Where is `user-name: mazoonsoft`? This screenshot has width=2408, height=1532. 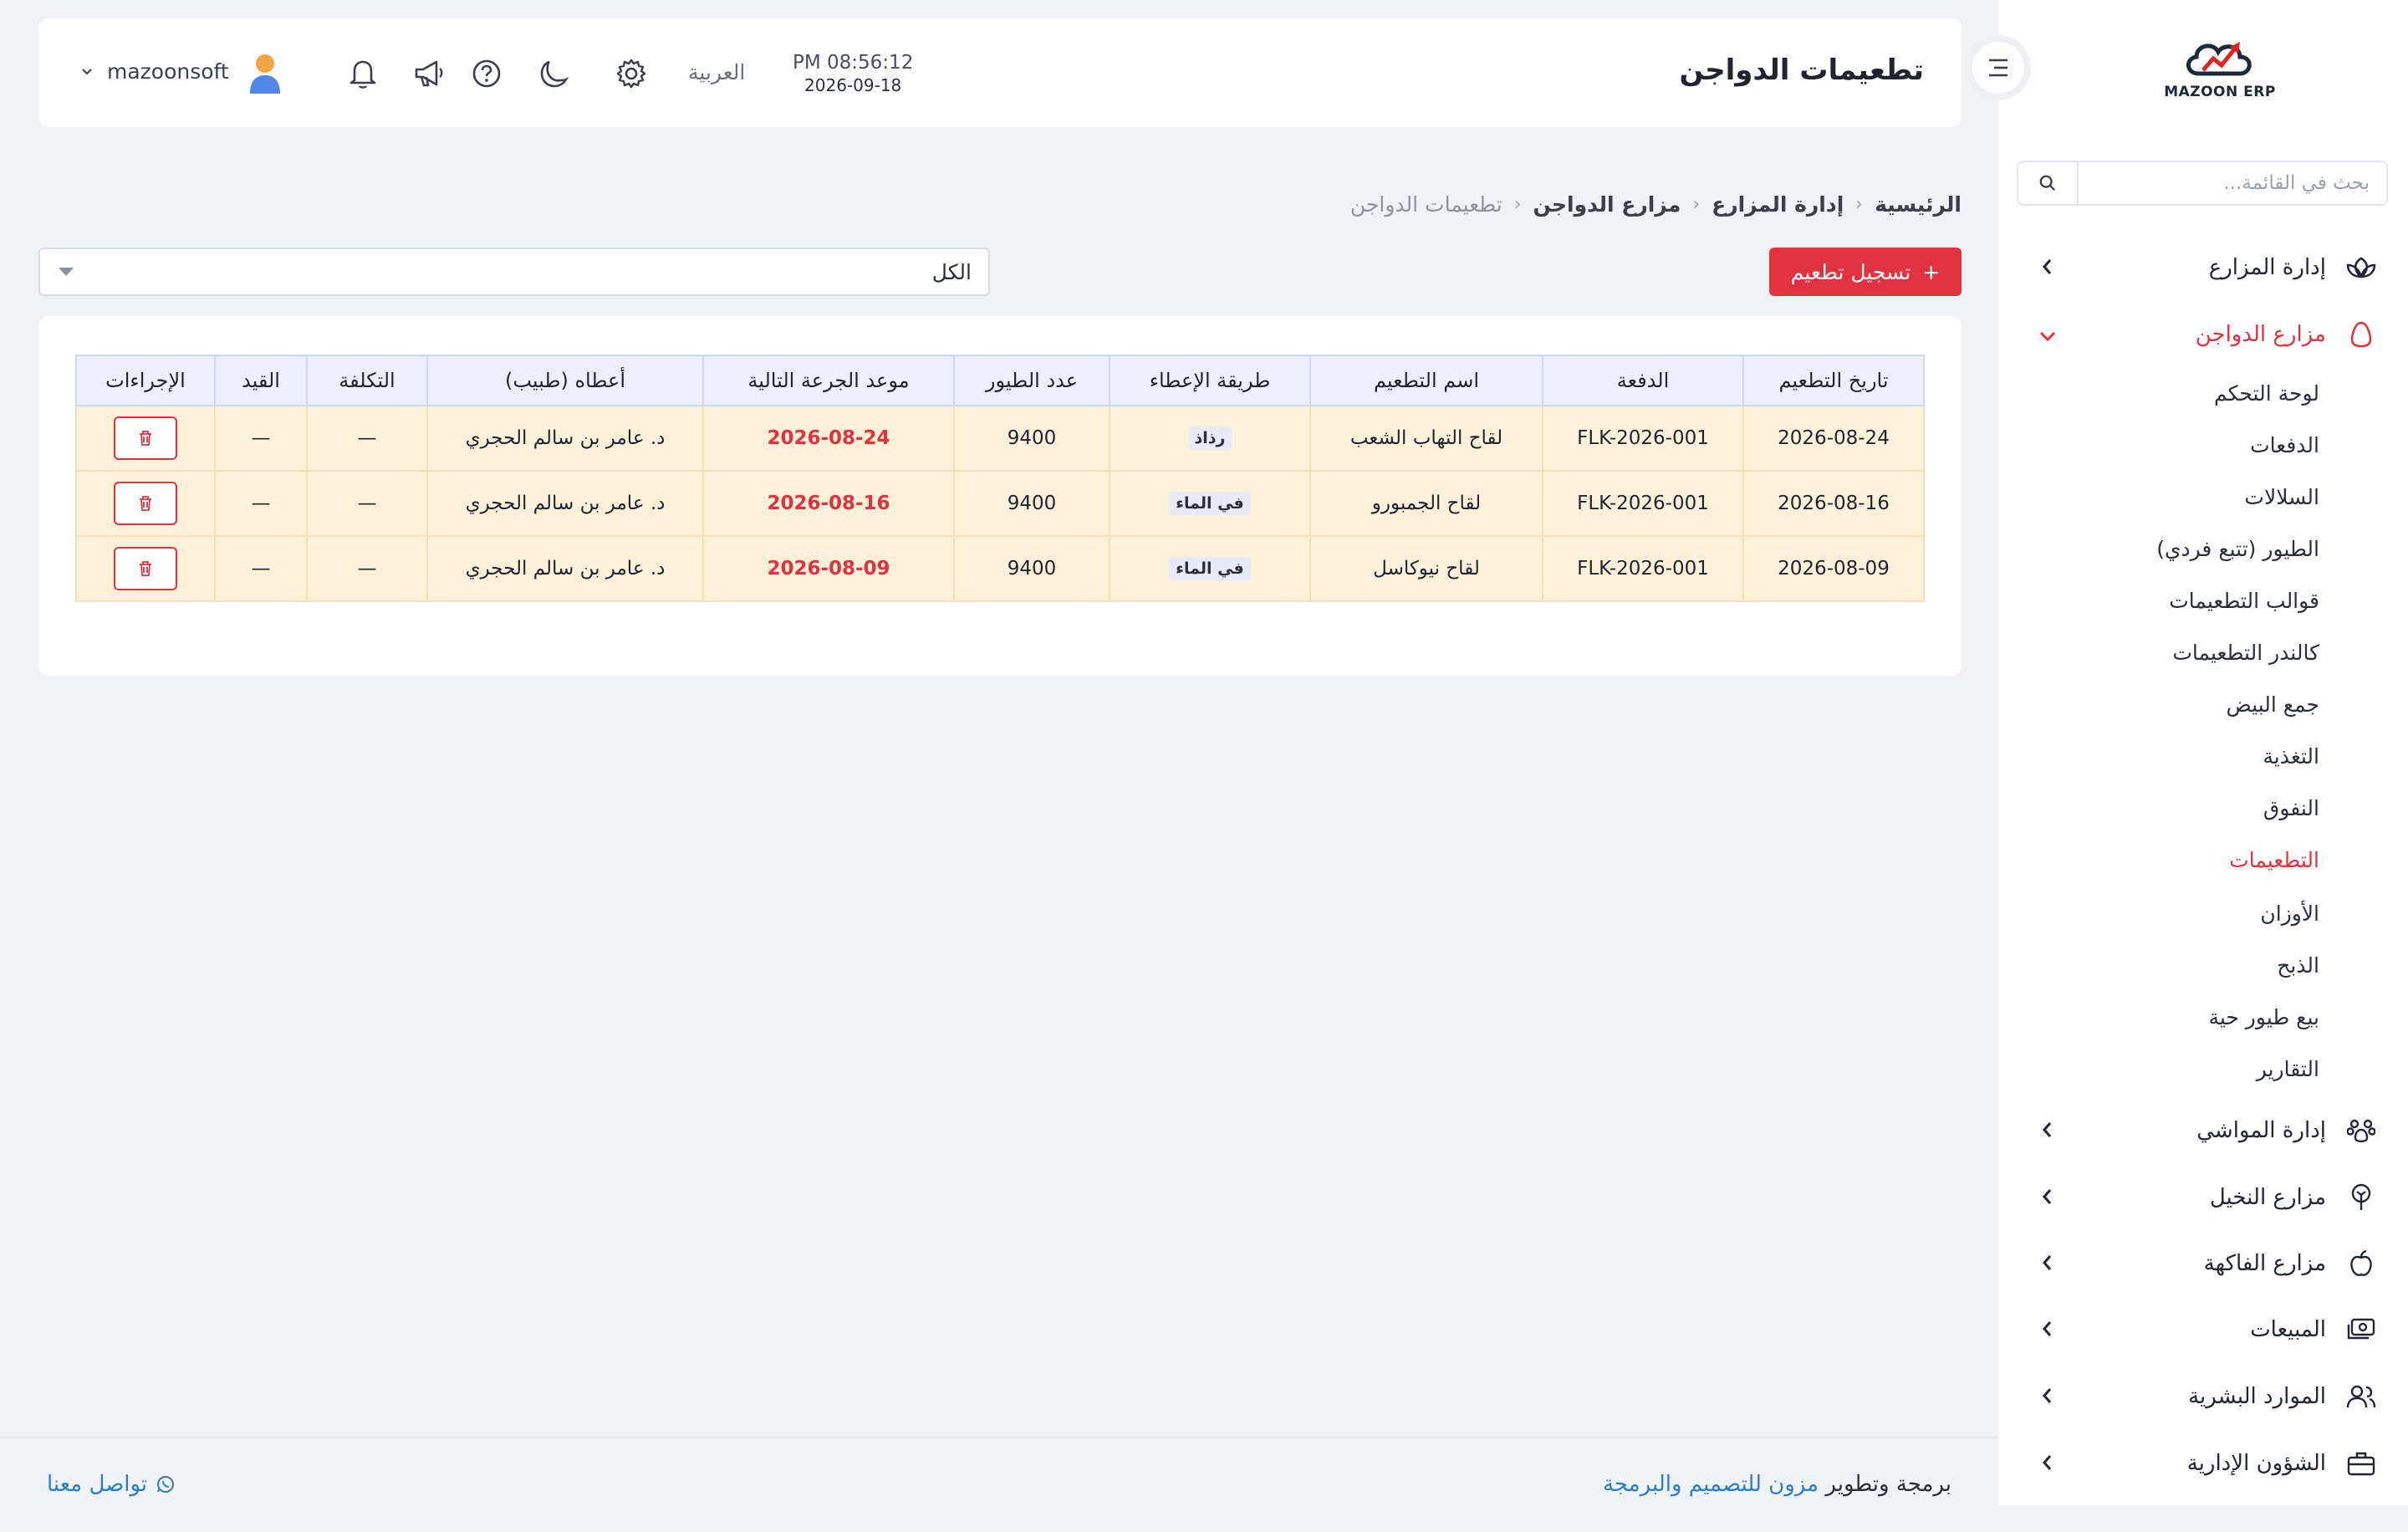
user-name: mazoonsoft is located at coordinates (168, 71).